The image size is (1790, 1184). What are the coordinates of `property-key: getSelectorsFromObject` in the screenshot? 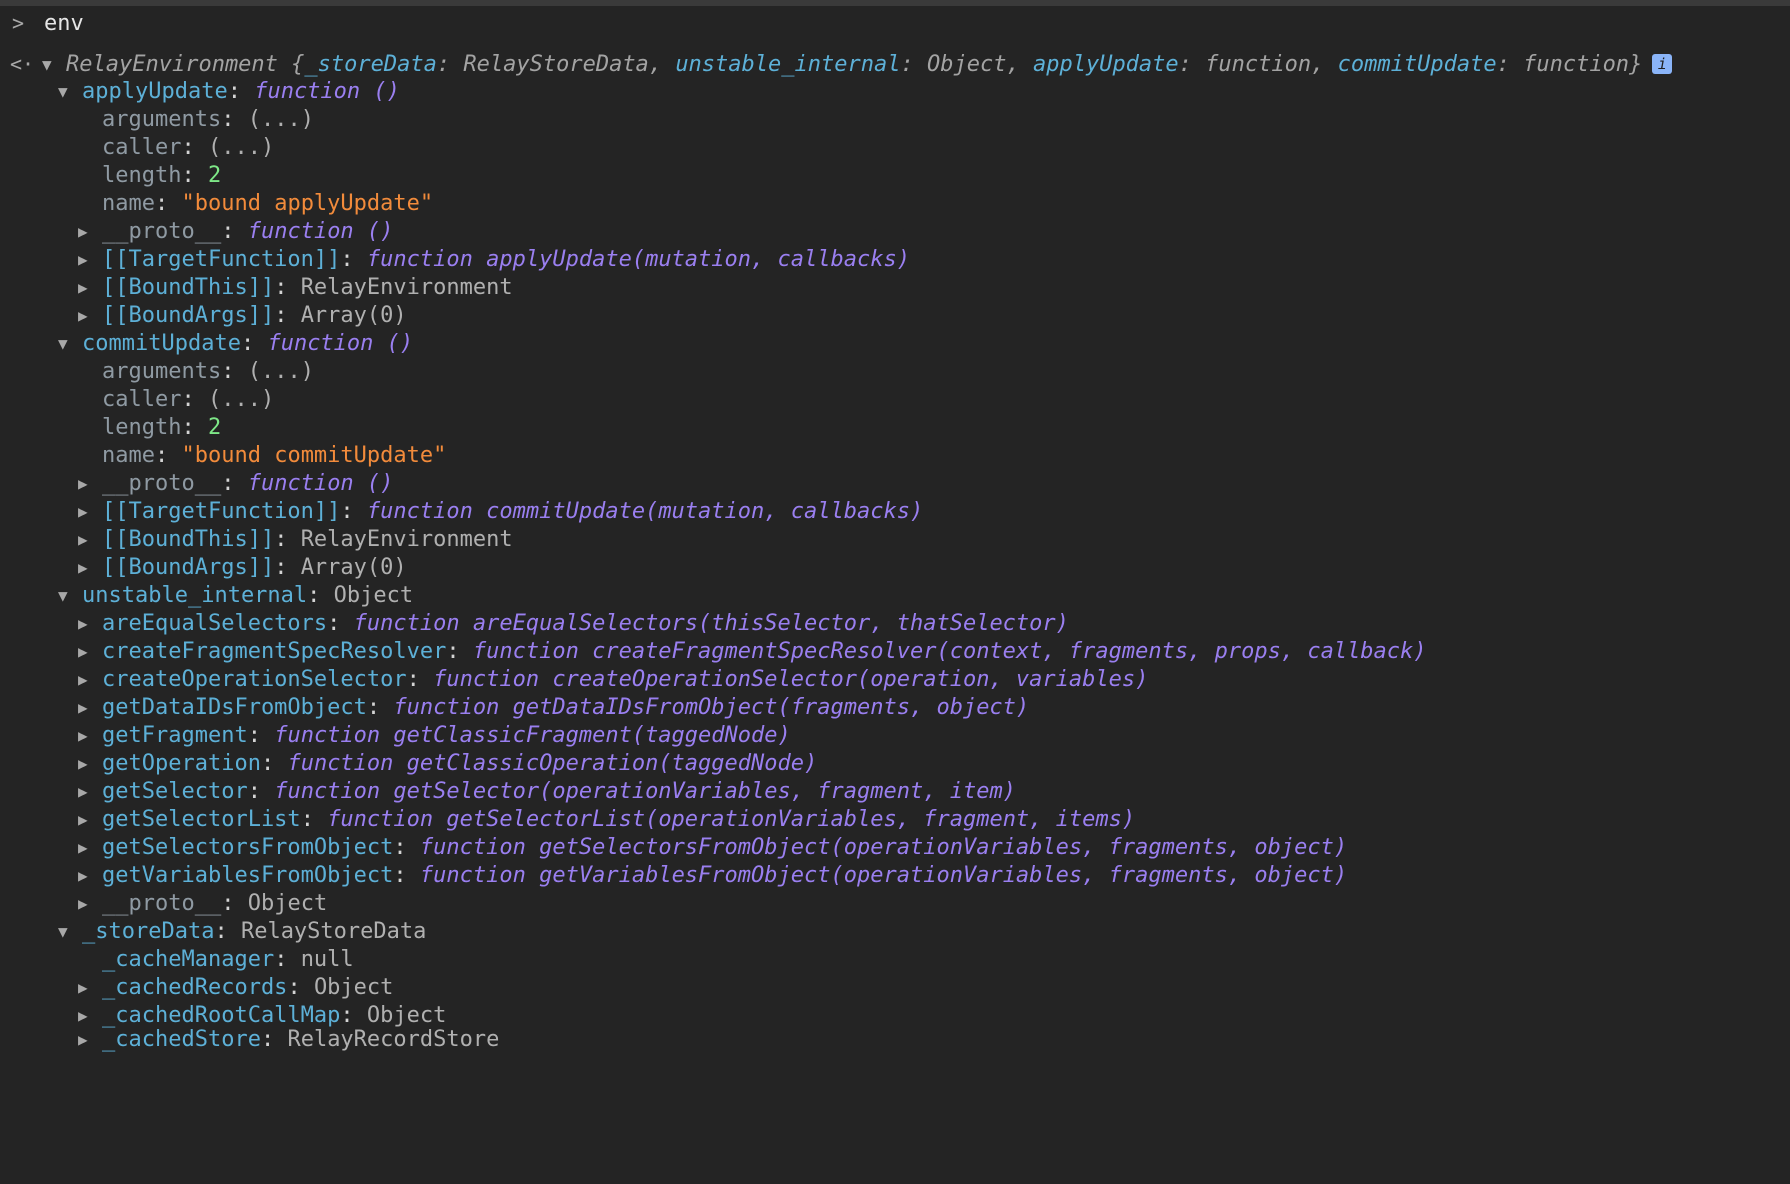 It's located at (248, 847).